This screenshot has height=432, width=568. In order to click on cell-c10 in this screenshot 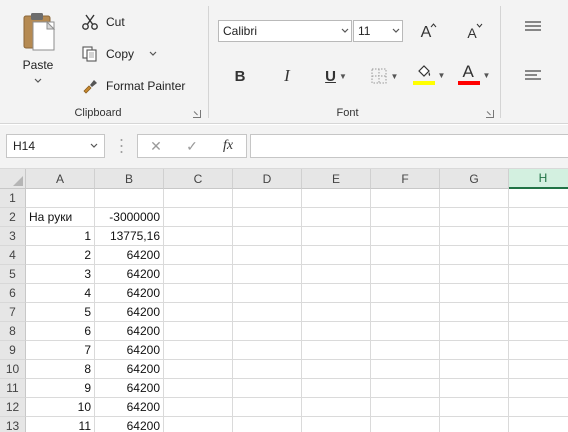, I will do `click(198, 369)`.